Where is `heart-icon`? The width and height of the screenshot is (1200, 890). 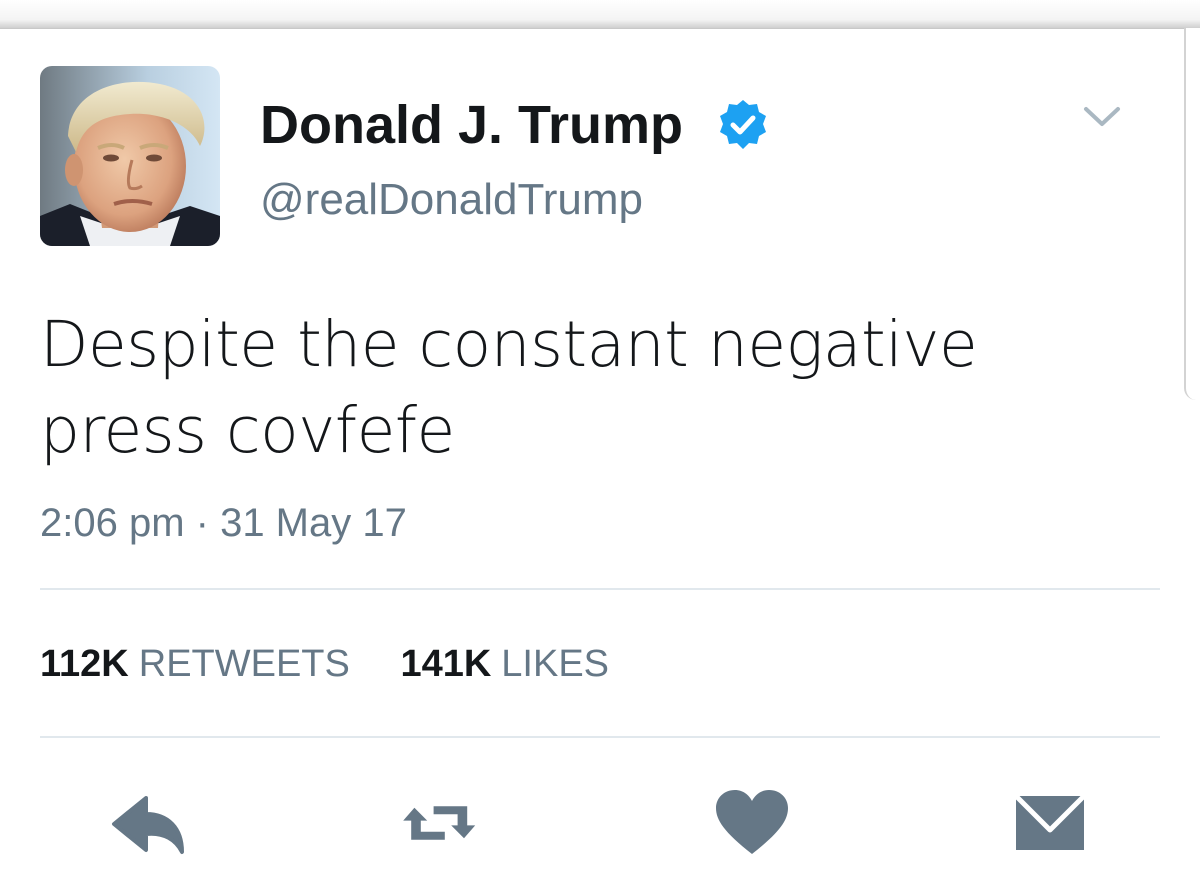
heart-icon is located at coordinates (752, 823).